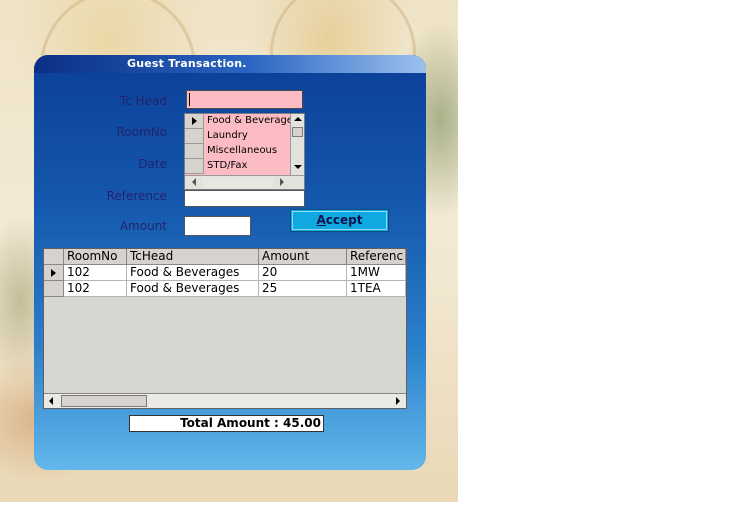 The width and height of the screenshot is (730, 505). Describe the element at coordinates (187, 63) in the screenshot. I see `window-title: Guest Transaction.` at that location.